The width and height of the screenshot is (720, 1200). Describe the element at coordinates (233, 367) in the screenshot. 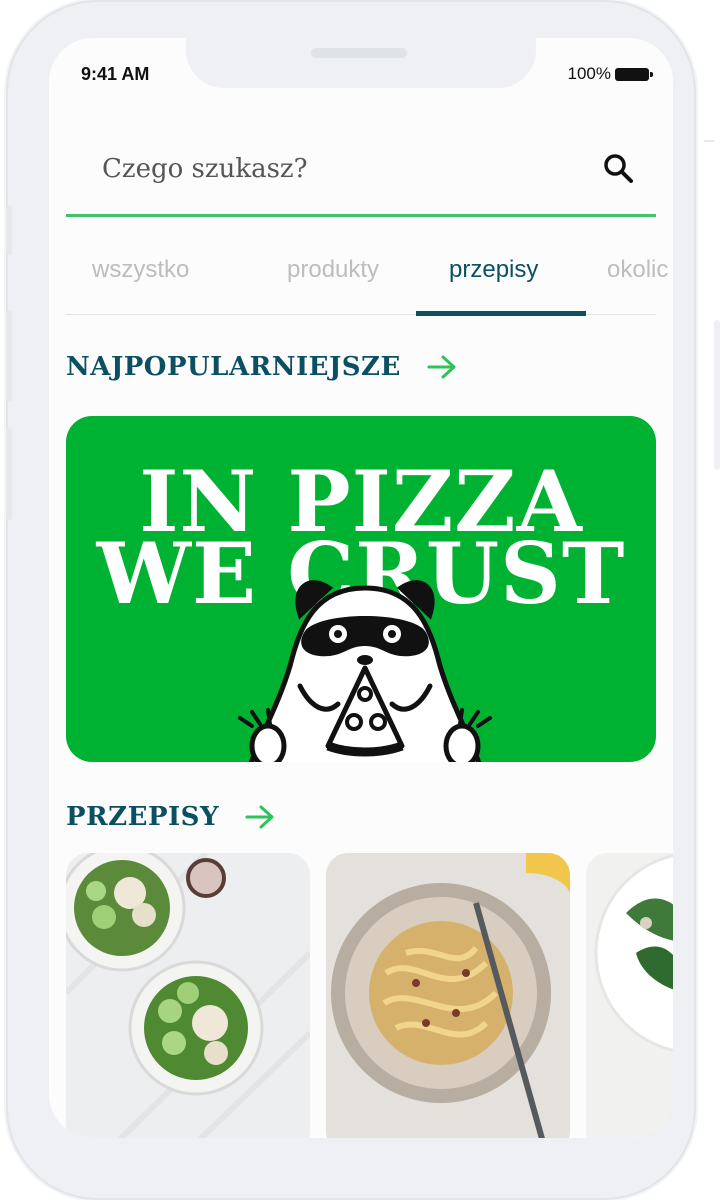

I see `popular-title: NAJPOPULARNIEJSZE` at that location.